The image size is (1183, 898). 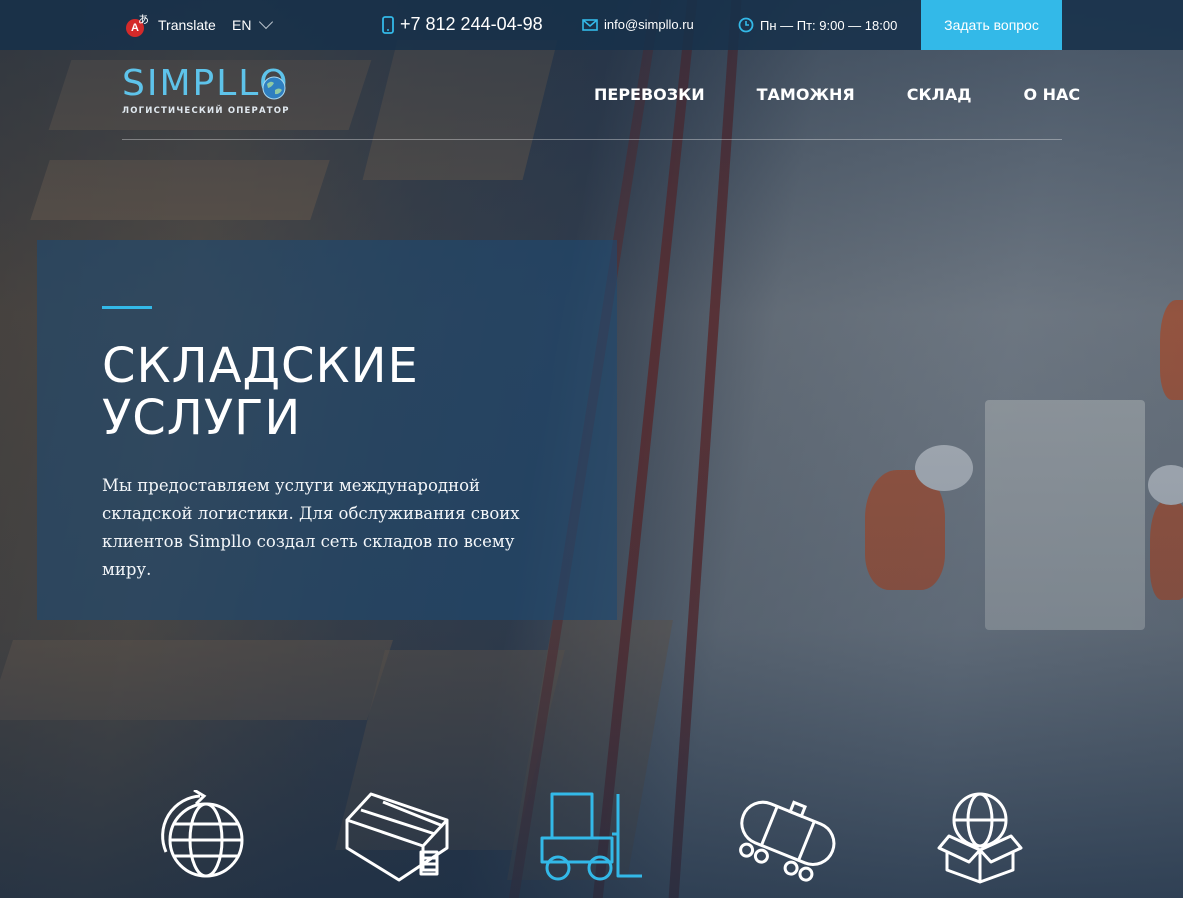 What do you see at coordinates (388, 24) in the screenshot?
I see `mobile-phone-icon` at bounding box center [388, 24].